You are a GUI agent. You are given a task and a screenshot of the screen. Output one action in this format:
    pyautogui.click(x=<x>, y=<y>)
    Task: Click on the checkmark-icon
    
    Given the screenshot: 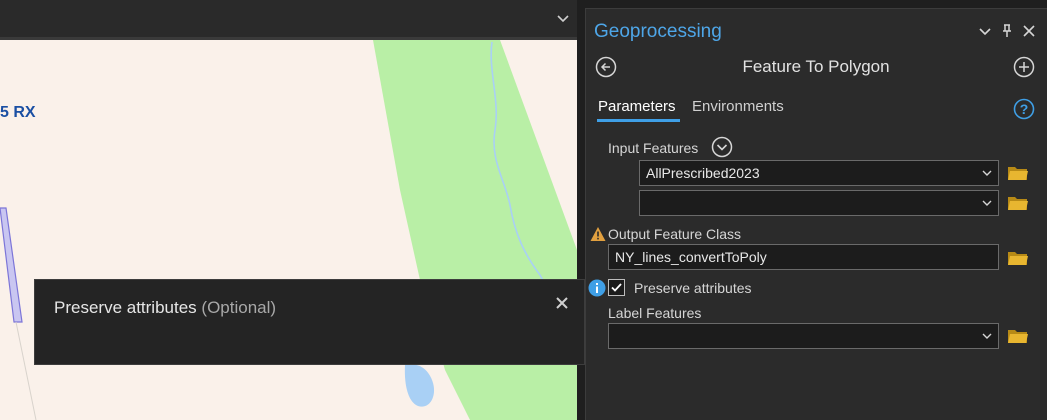 What is the action you would take?
    pyautogui.click(x=616, y=287)
    